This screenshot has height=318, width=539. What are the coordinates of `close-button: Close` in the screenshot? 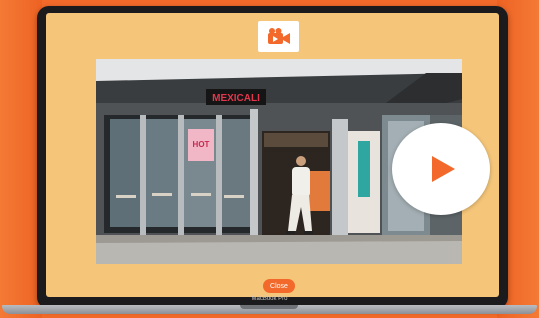 It's located at (279, 286).